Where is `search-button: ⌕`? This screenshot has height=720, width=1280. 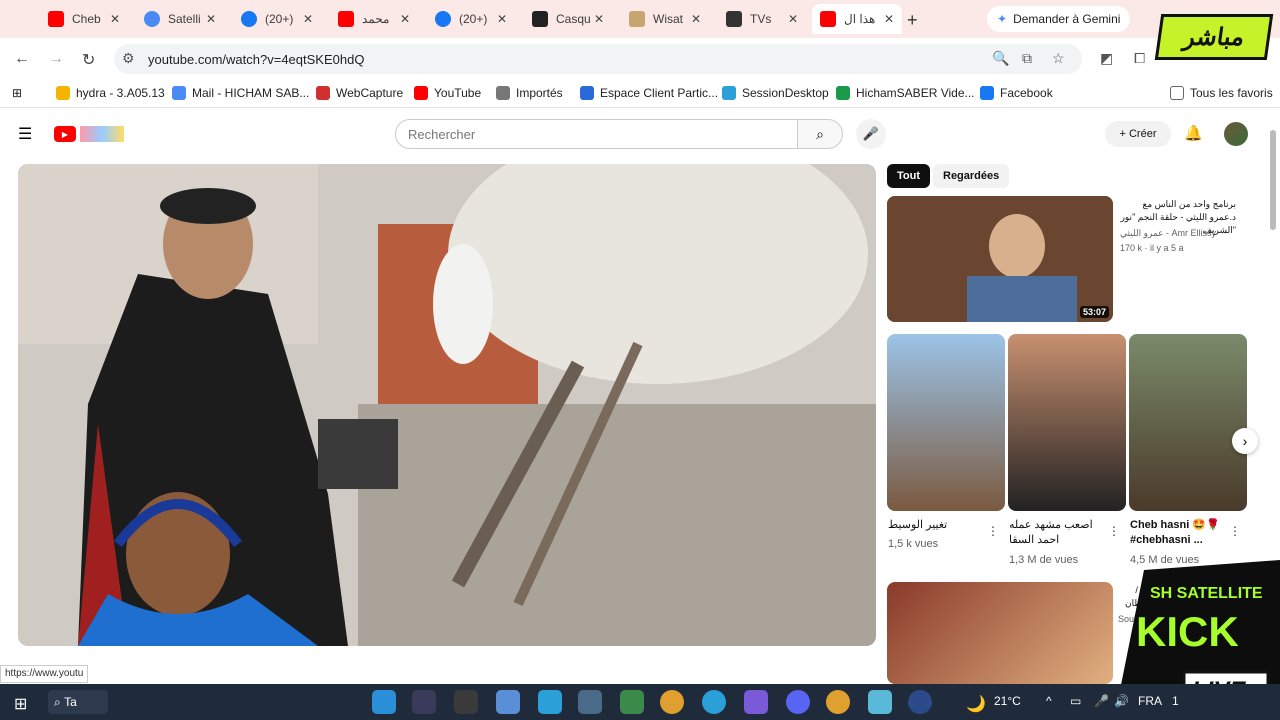 search-button: ⌕ is located at coordinates (820, 134).